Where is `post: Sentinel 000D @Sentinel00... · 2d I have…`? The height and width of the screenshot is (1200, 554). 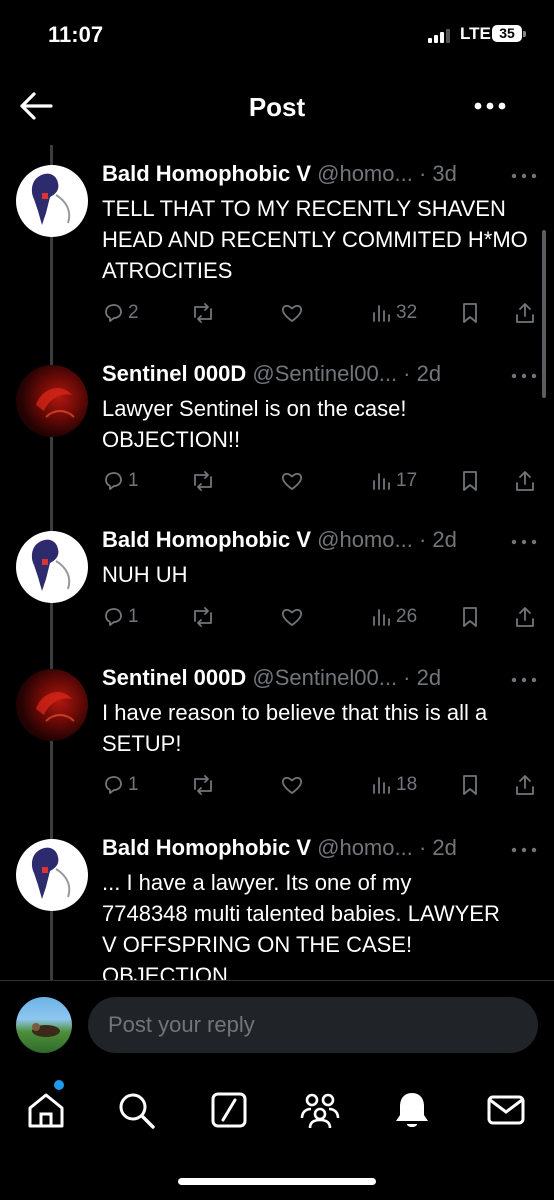 post: Sentinel 000D @Sentinel00... · 2d I have… is located at coordinates (277, 750).